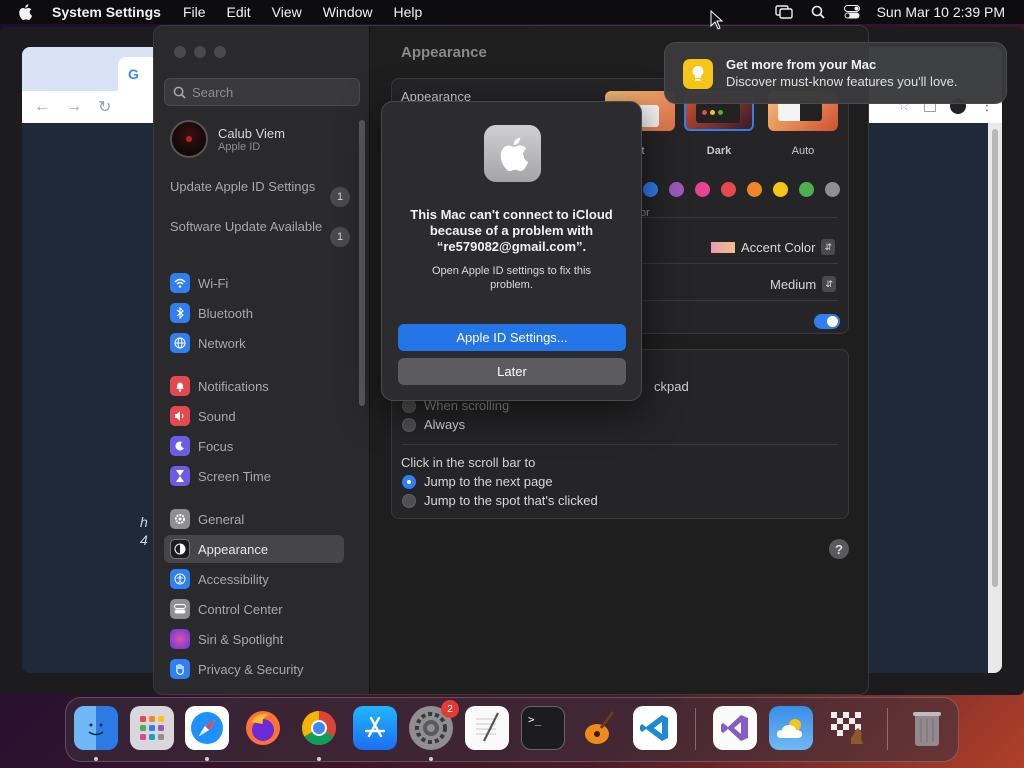 The height and width of the screenshot is (768, 1024). Describe the element at coordinates (676, 189) in the screenshot. I see `accent-purple-swatch` at that location.